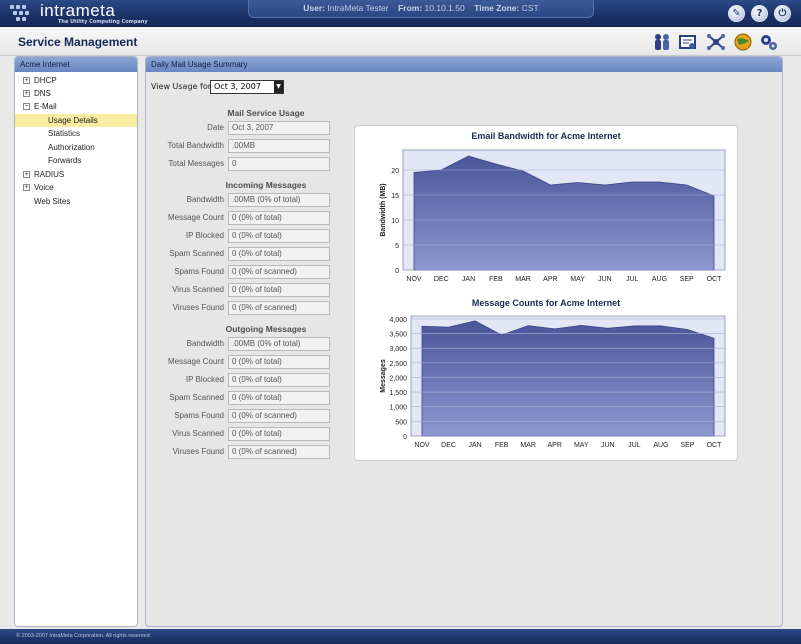 This screenshot has width=801, height=644. I want to click on y-tick-label: 500, so click(401, 422).